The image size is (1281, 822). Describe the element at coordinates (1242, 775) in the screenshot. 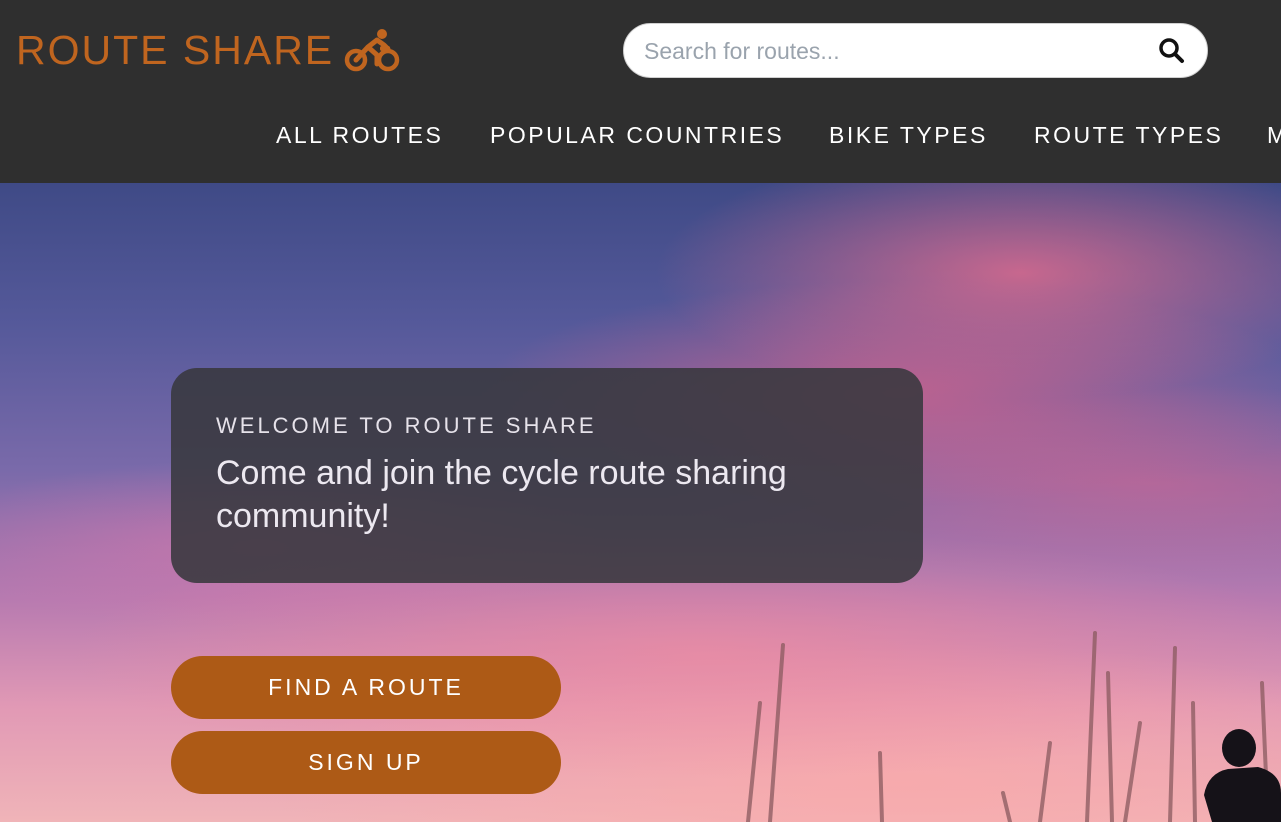

I see `cyclist-silhouette` at that location.